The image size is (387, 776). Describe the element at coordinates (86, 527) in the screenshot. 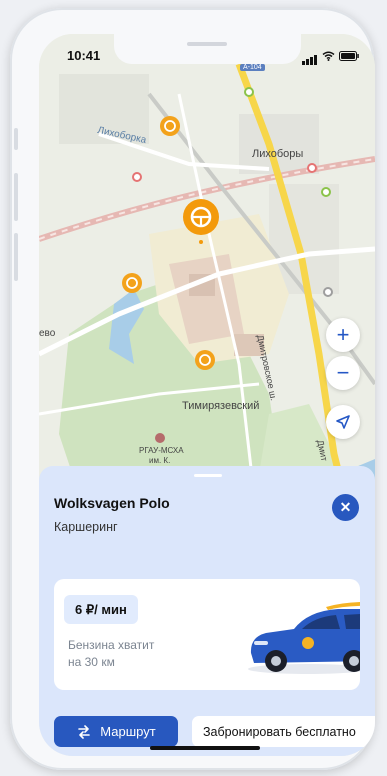

I see `service-type: Каршеринг` at that location.